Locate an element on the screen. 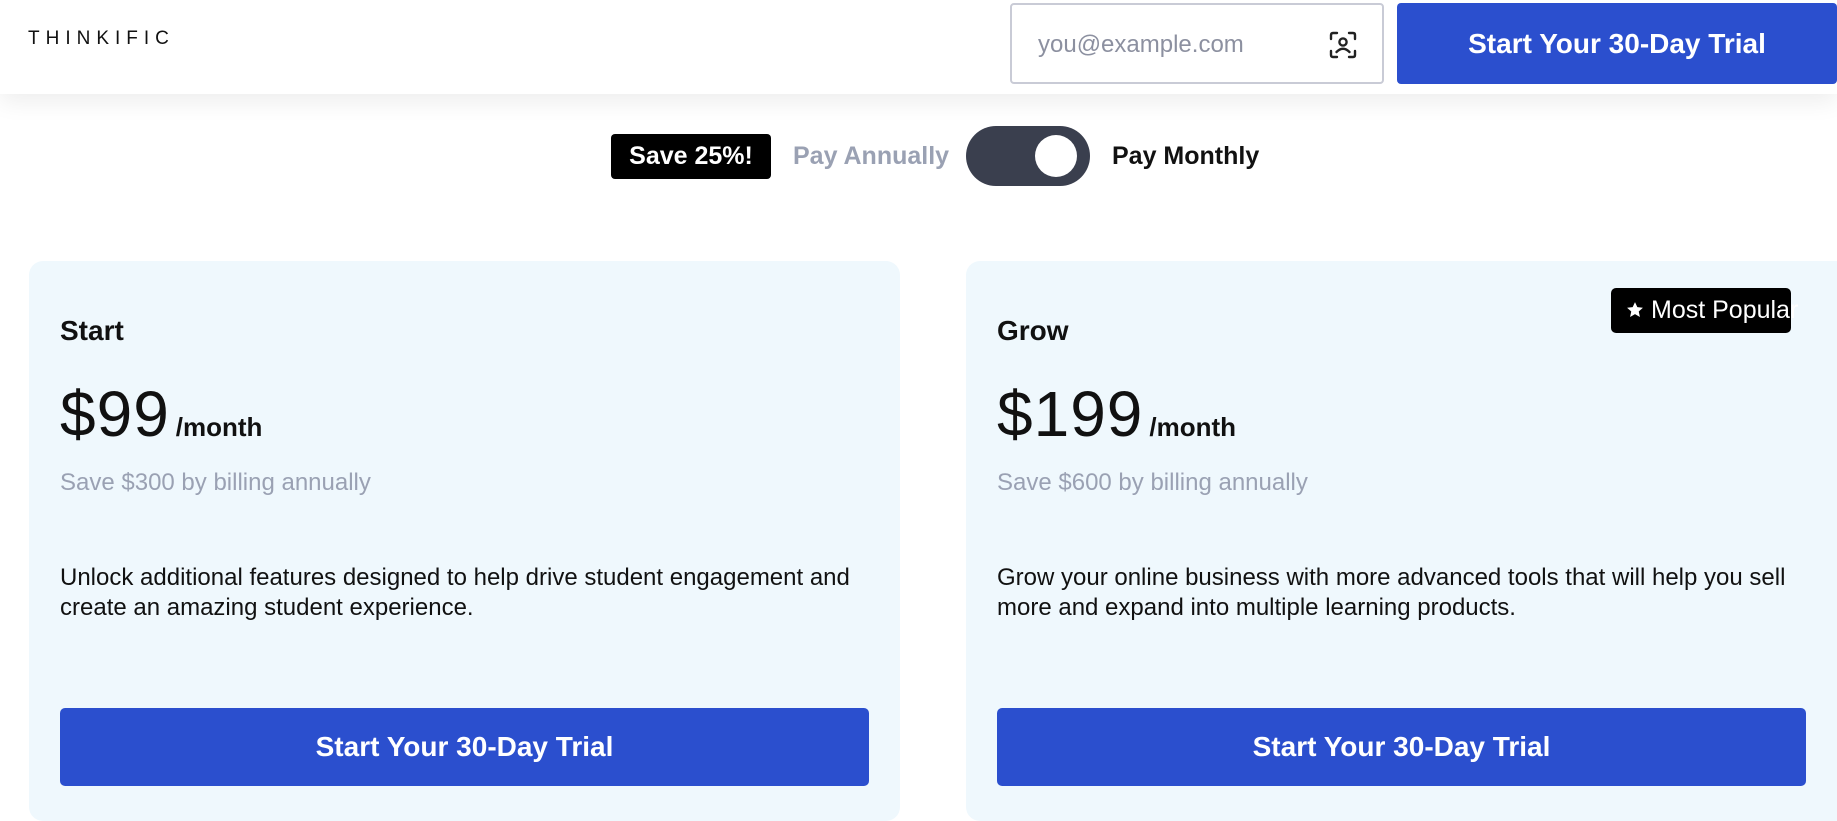 The width and height of the screenshot is (1837, 821). billing-toggle-row: Save 25%! Pay Annually Pay Monthly is located at coordinates (918, 154).